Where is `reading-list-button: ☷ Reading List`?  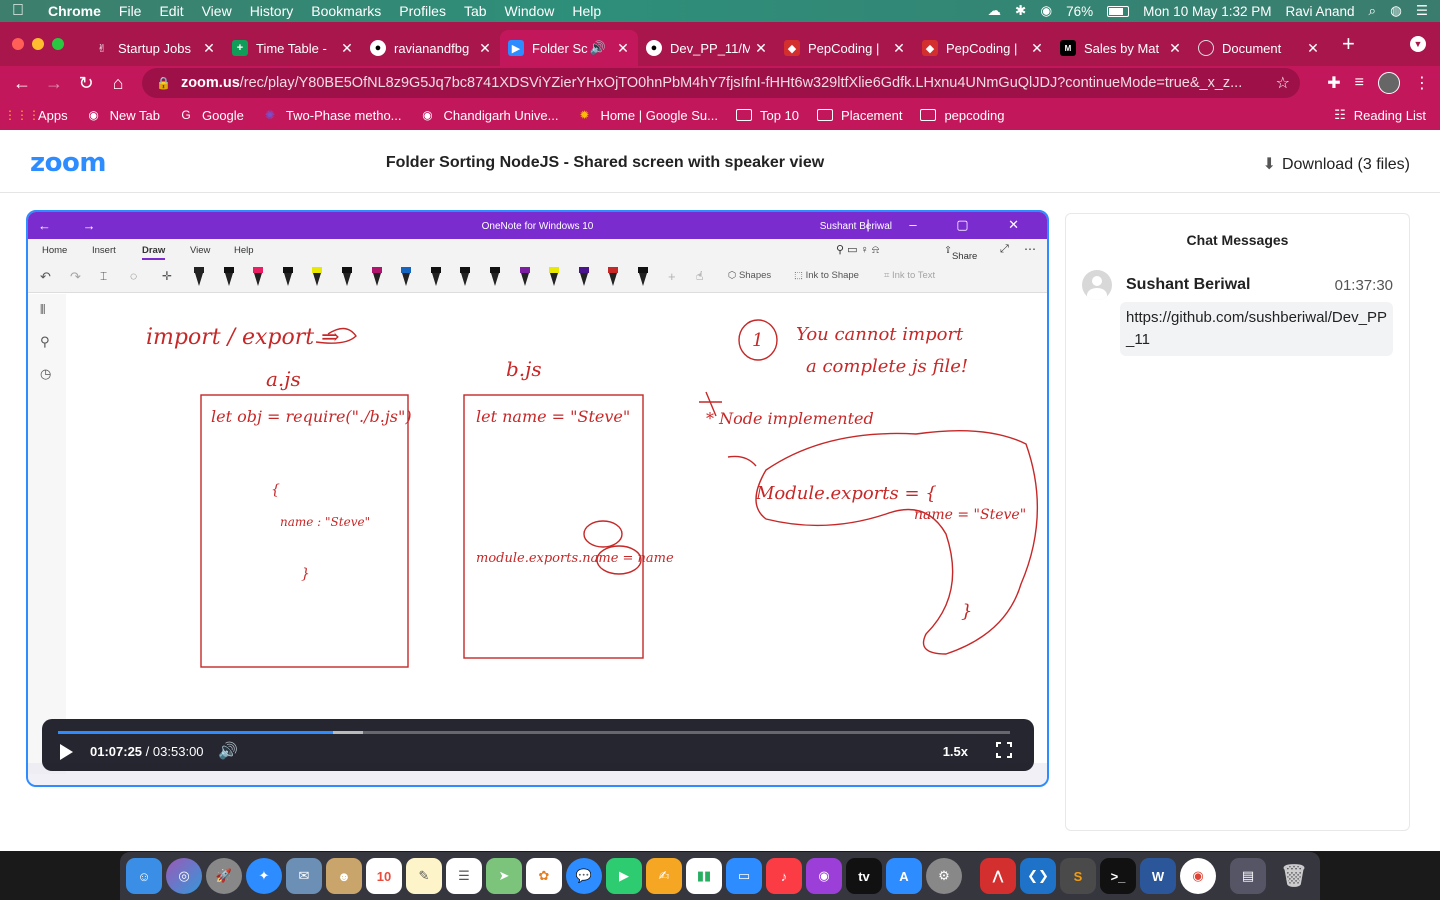
reading-list-button: ☷ Reading List is located at coordinates (1380, 115).